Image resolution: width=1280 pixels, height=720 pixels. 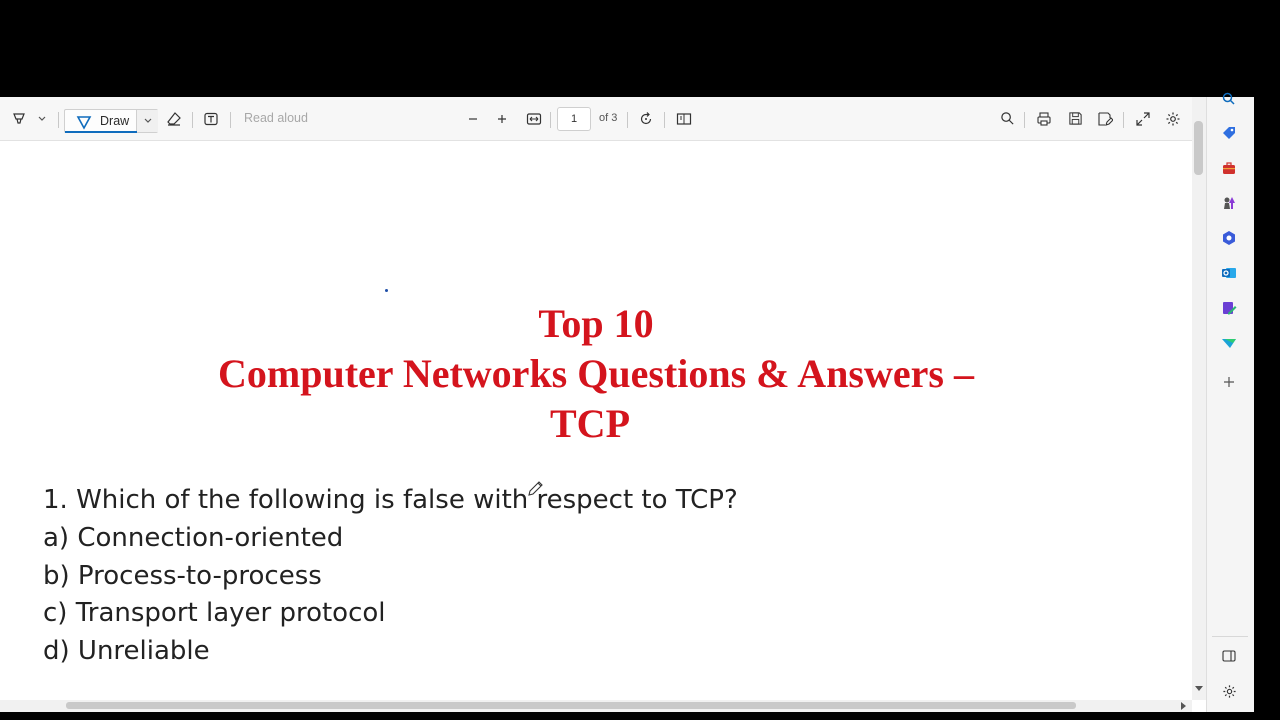 I want to click on page-total: of 3, so click(x=608, y=118).